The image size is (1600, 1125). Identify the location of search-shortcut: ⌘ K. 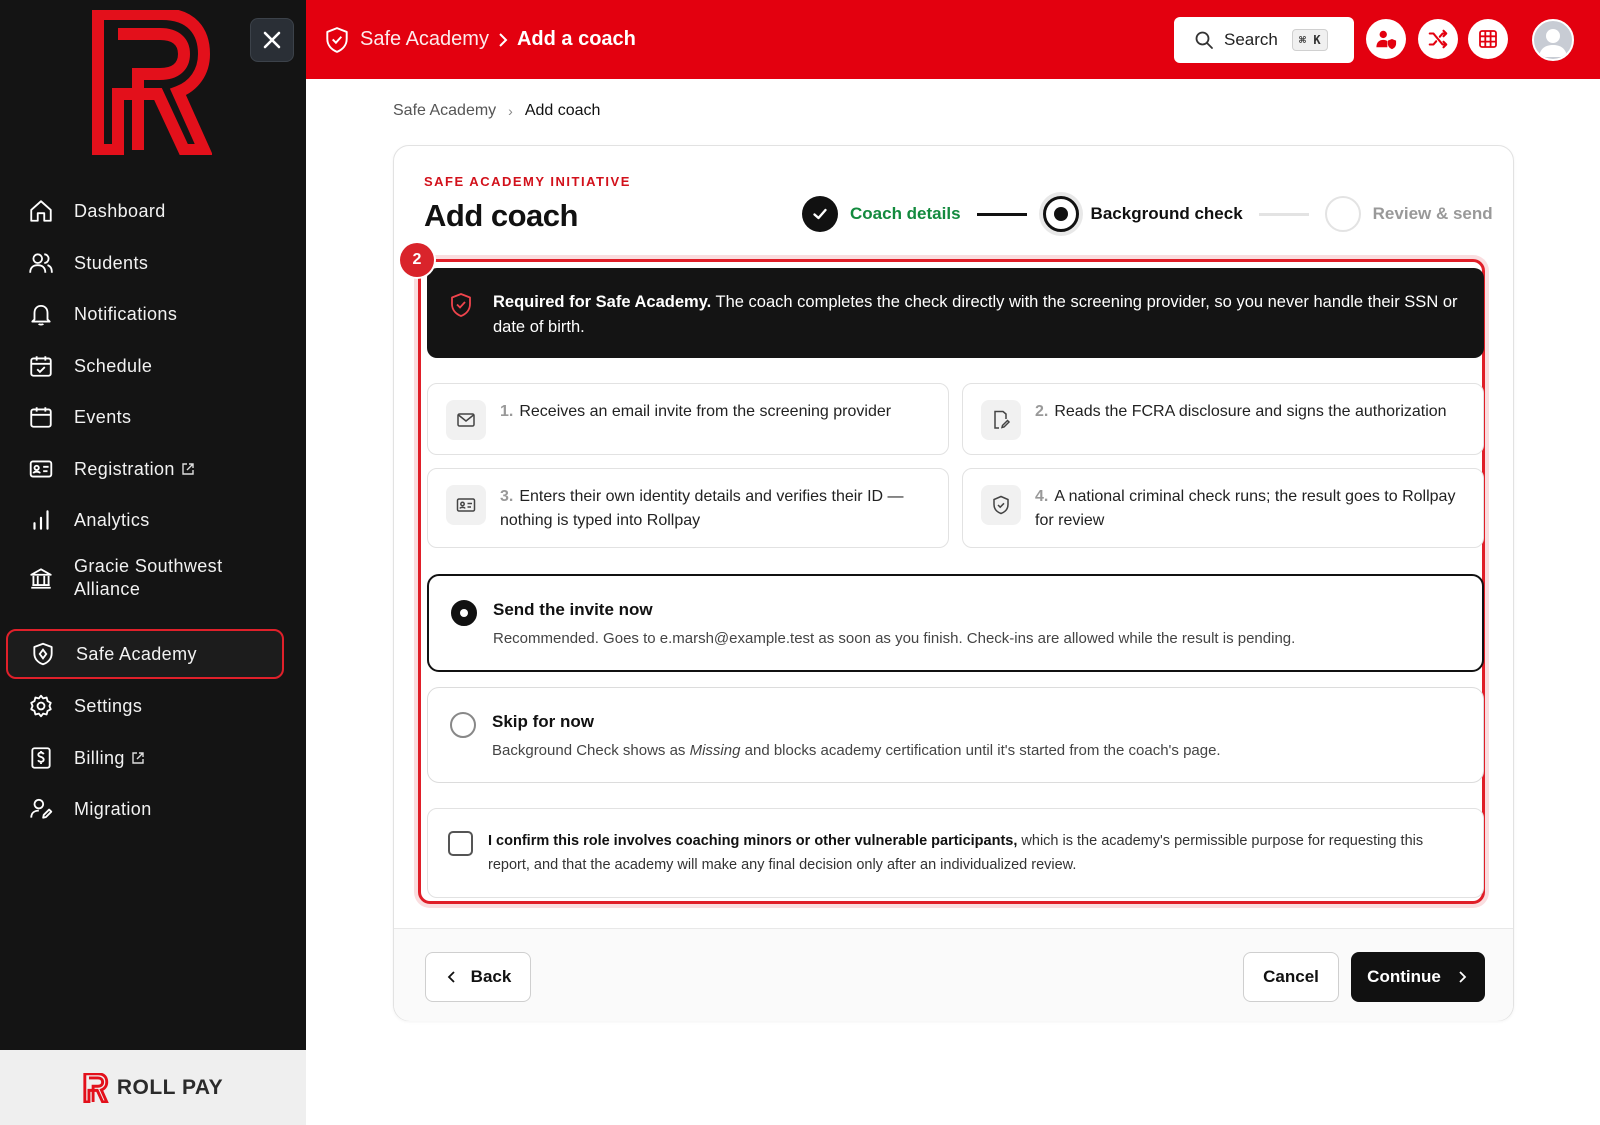
(1309, 40).